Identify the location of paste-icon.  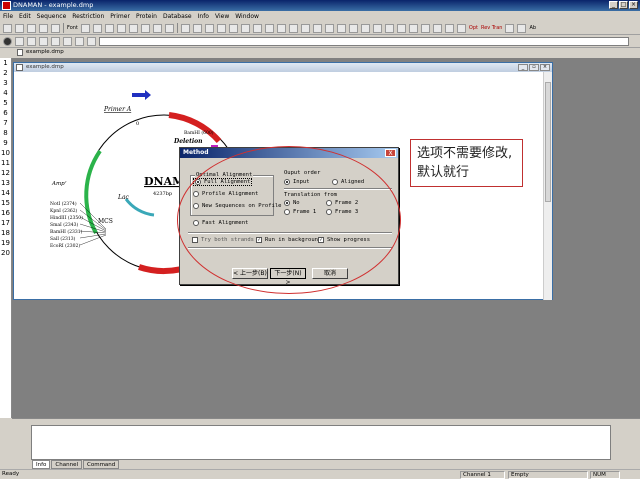
(109, 28).